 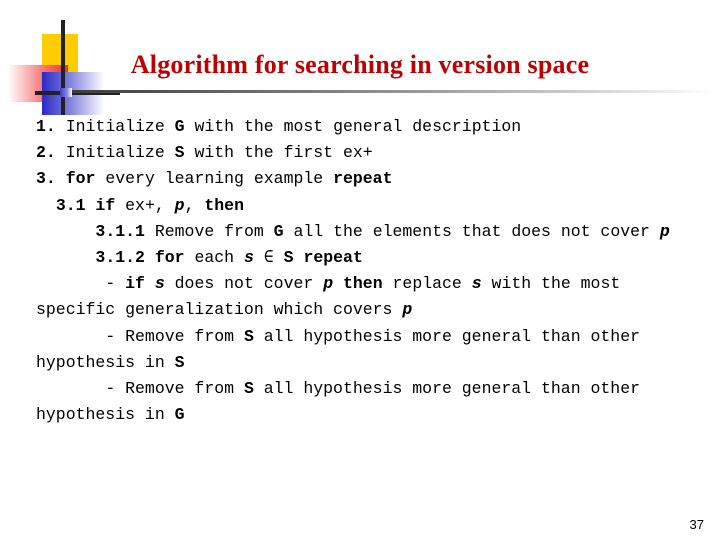 I want to click on algorithm-text-segment: ex+,, so click(x=145, y=205).